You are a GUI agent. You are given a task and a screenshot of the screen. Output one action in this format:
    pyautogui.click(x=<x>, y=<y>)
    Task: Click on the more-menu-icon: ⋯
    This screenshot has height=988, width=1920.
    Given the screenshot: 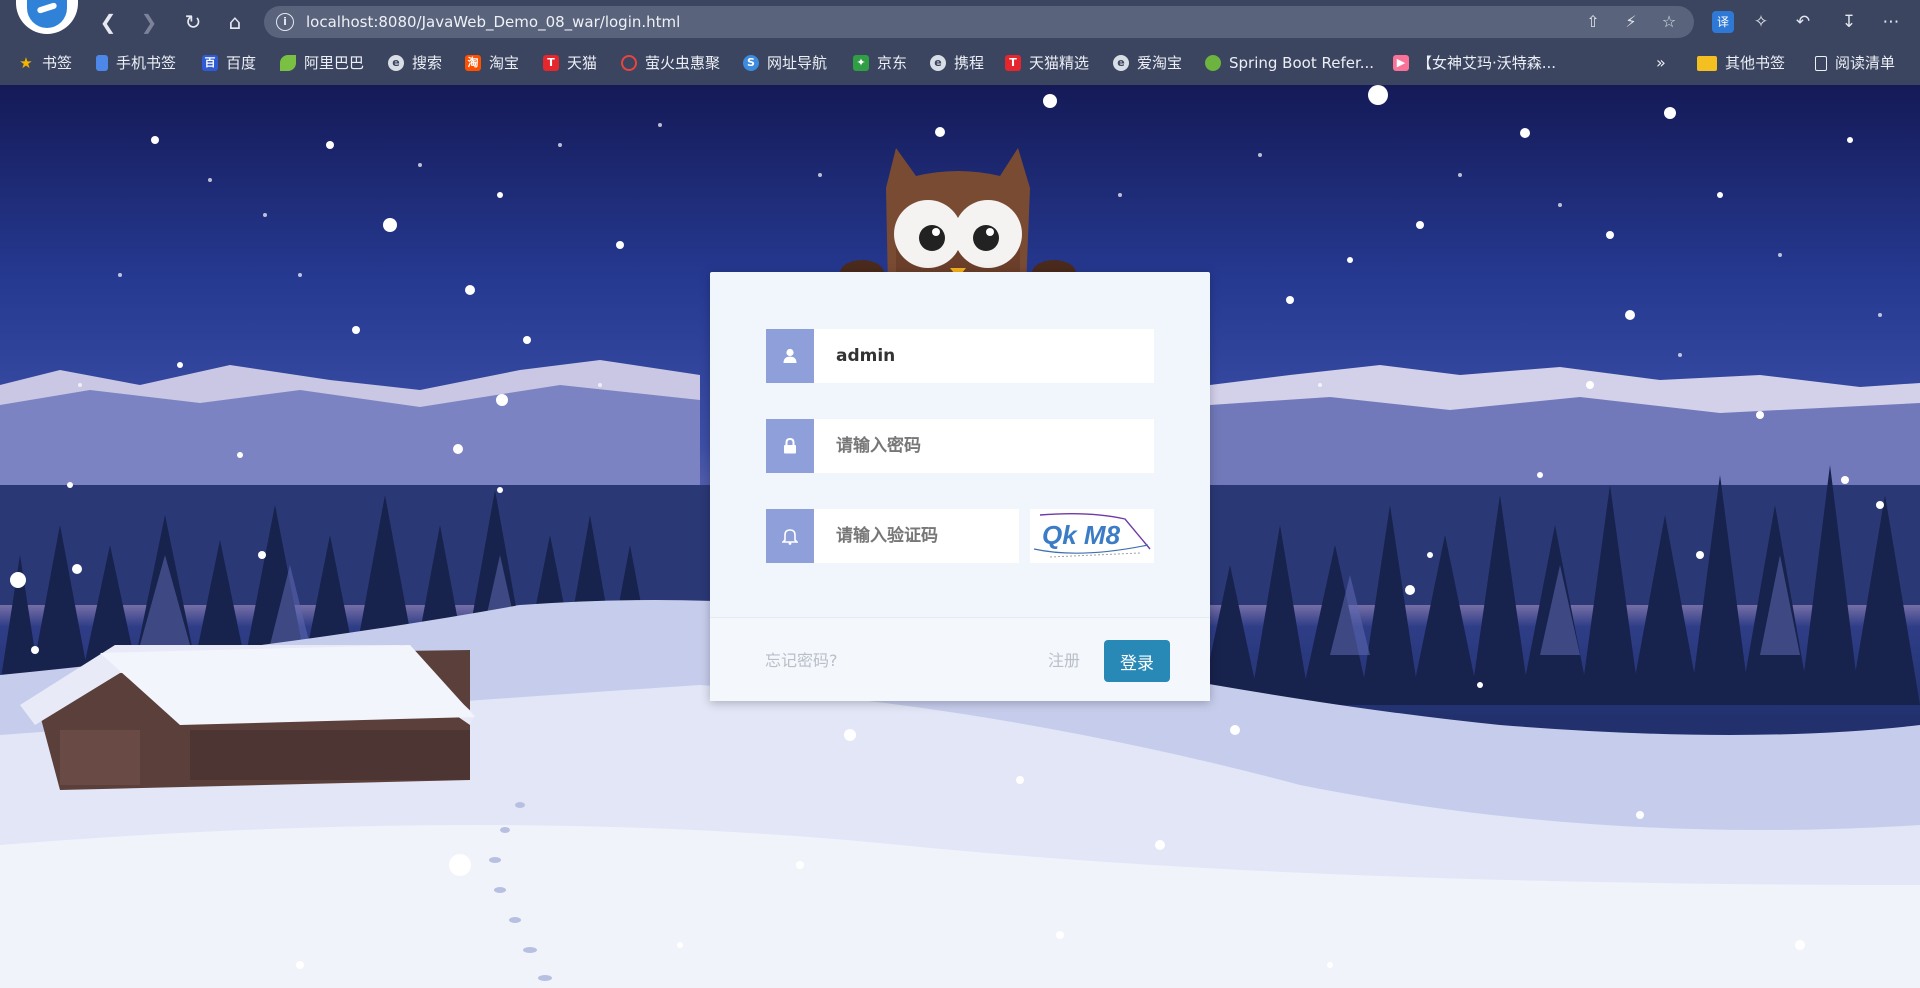 What is the action you would take?
    pyautogui.click(x=1891, y=22)
    